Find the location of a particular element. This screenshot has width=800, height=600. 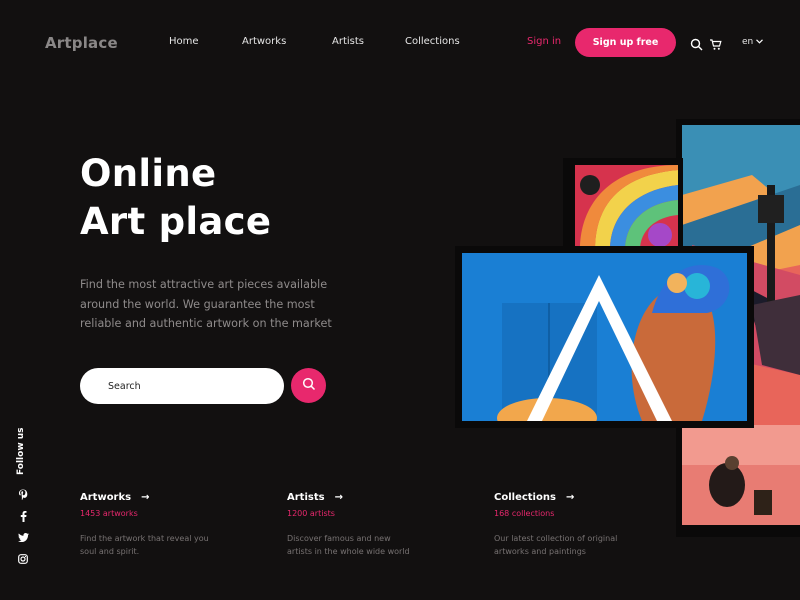

instagram-icon is located at coordinates (23, 559).